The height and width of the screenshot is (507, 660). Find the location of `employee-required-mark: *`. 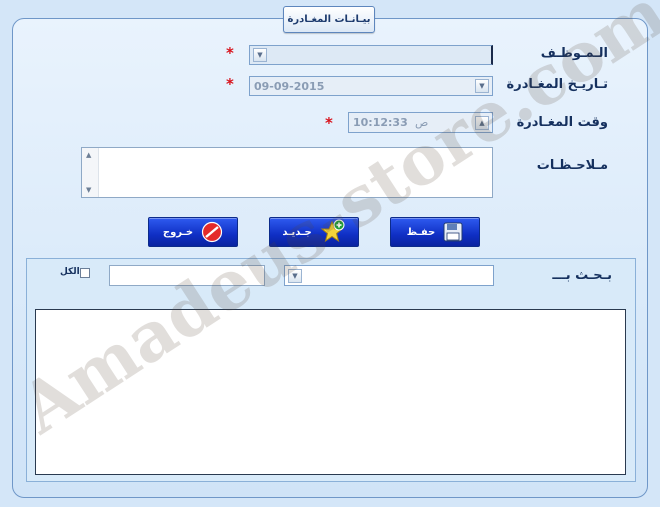

employee-required-mark: * is located at coordinates (230, 53).